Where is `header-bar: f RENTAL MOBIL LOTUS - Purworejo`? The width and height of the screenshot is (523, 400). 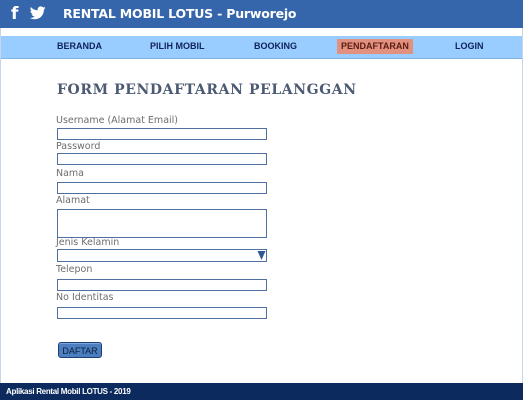 header-bar: f RENTAL MOBIL LOTUS - Purworejo is located at coordinates (261, 14).